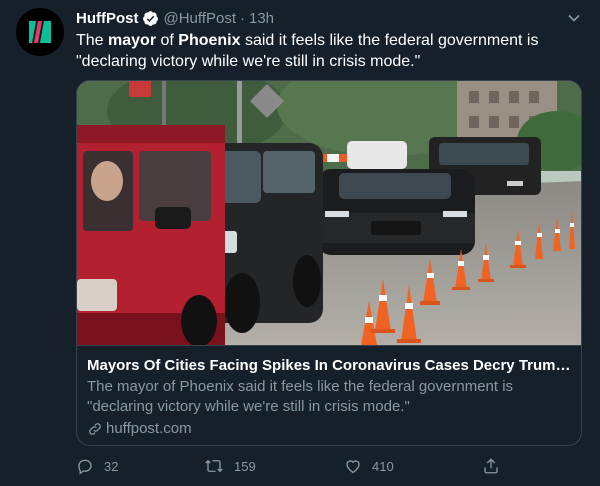 Image resolution: width=600 pixels, height=486 pixels. What do you see at coordinates (369, 466) in the screenshot?
I see `like-button: 410` at bounding box center [369, 466].